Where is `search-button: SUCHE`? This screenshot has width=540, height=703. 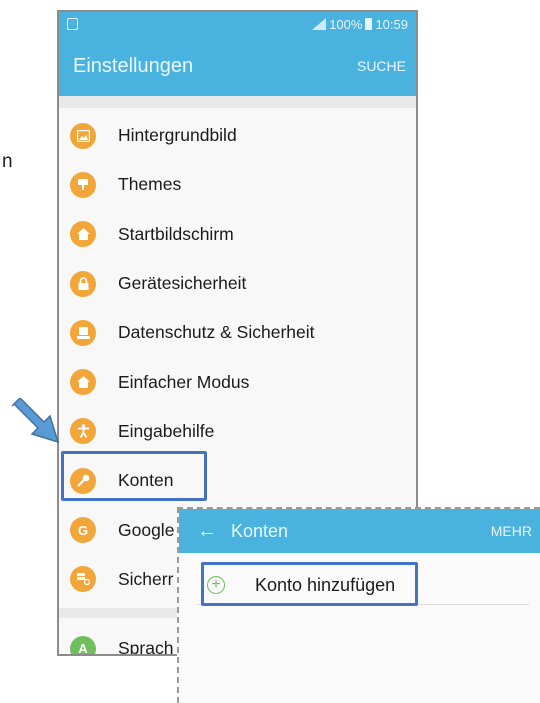
search-button: SUCHE is located at coordinates (381, 66).